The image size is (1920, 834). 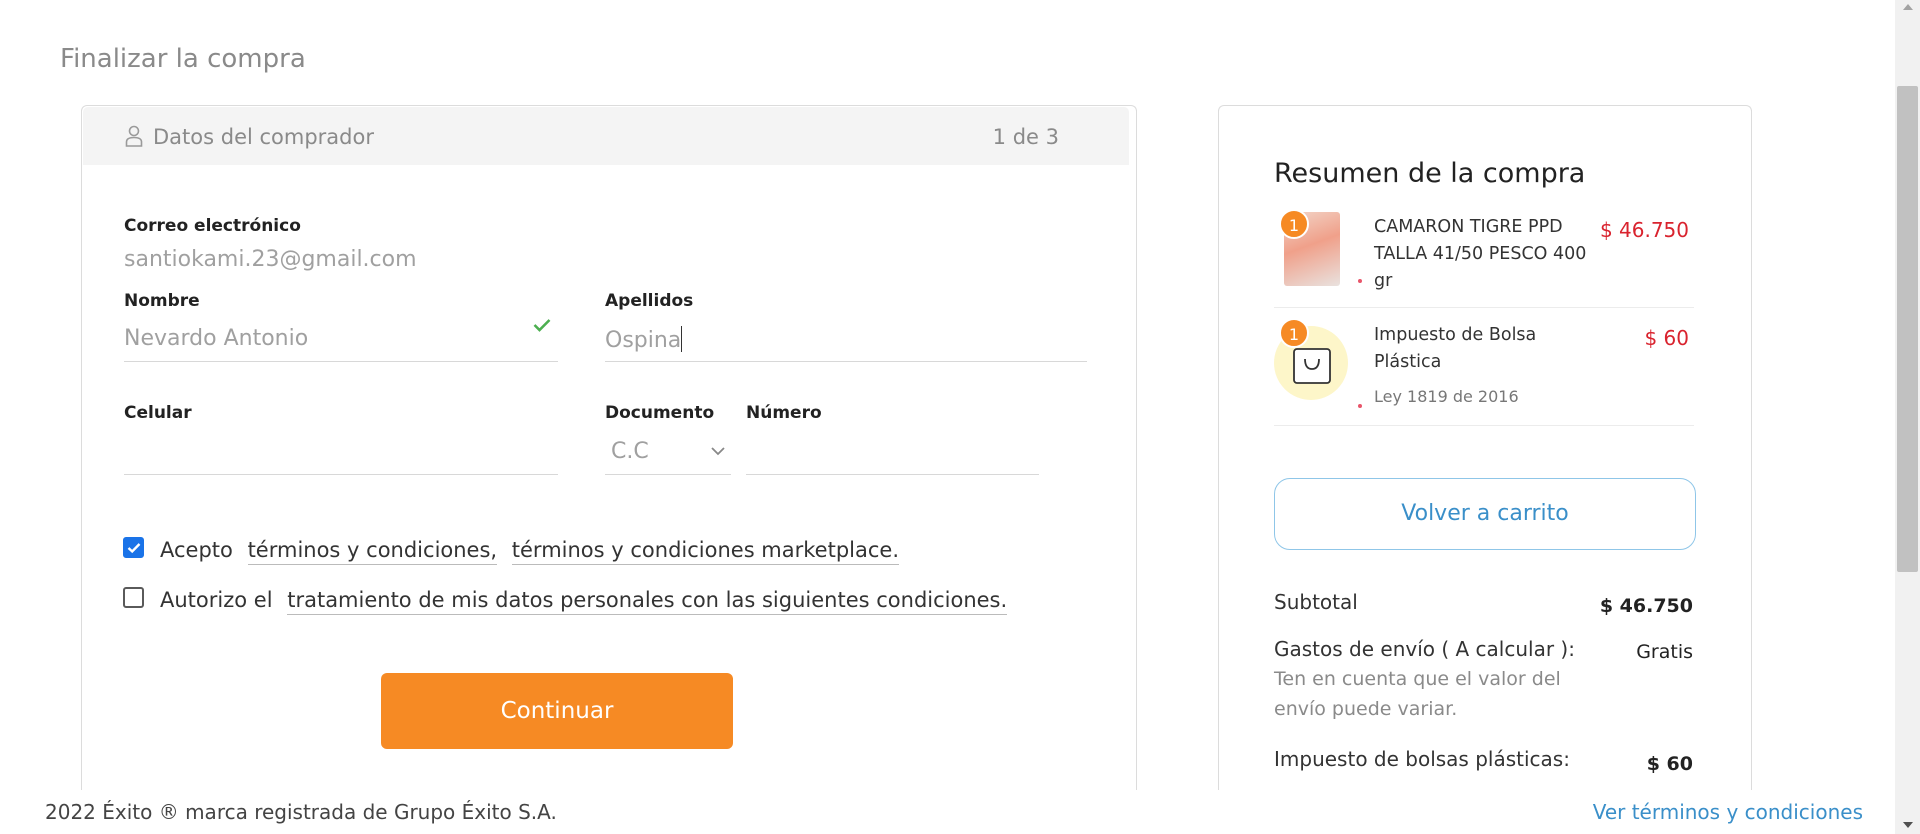 I want to click on terms-prefix: Acepto, so click(x=196, y=550).